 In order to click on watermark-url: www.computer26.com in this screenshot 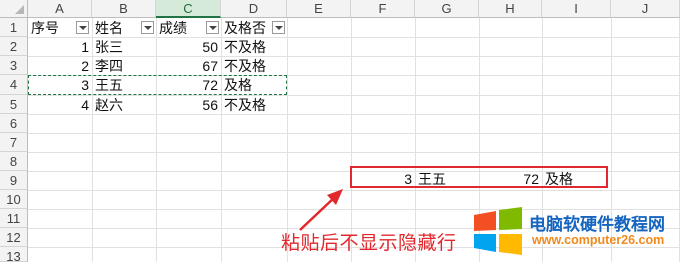, I will do `click(598, 240)`.